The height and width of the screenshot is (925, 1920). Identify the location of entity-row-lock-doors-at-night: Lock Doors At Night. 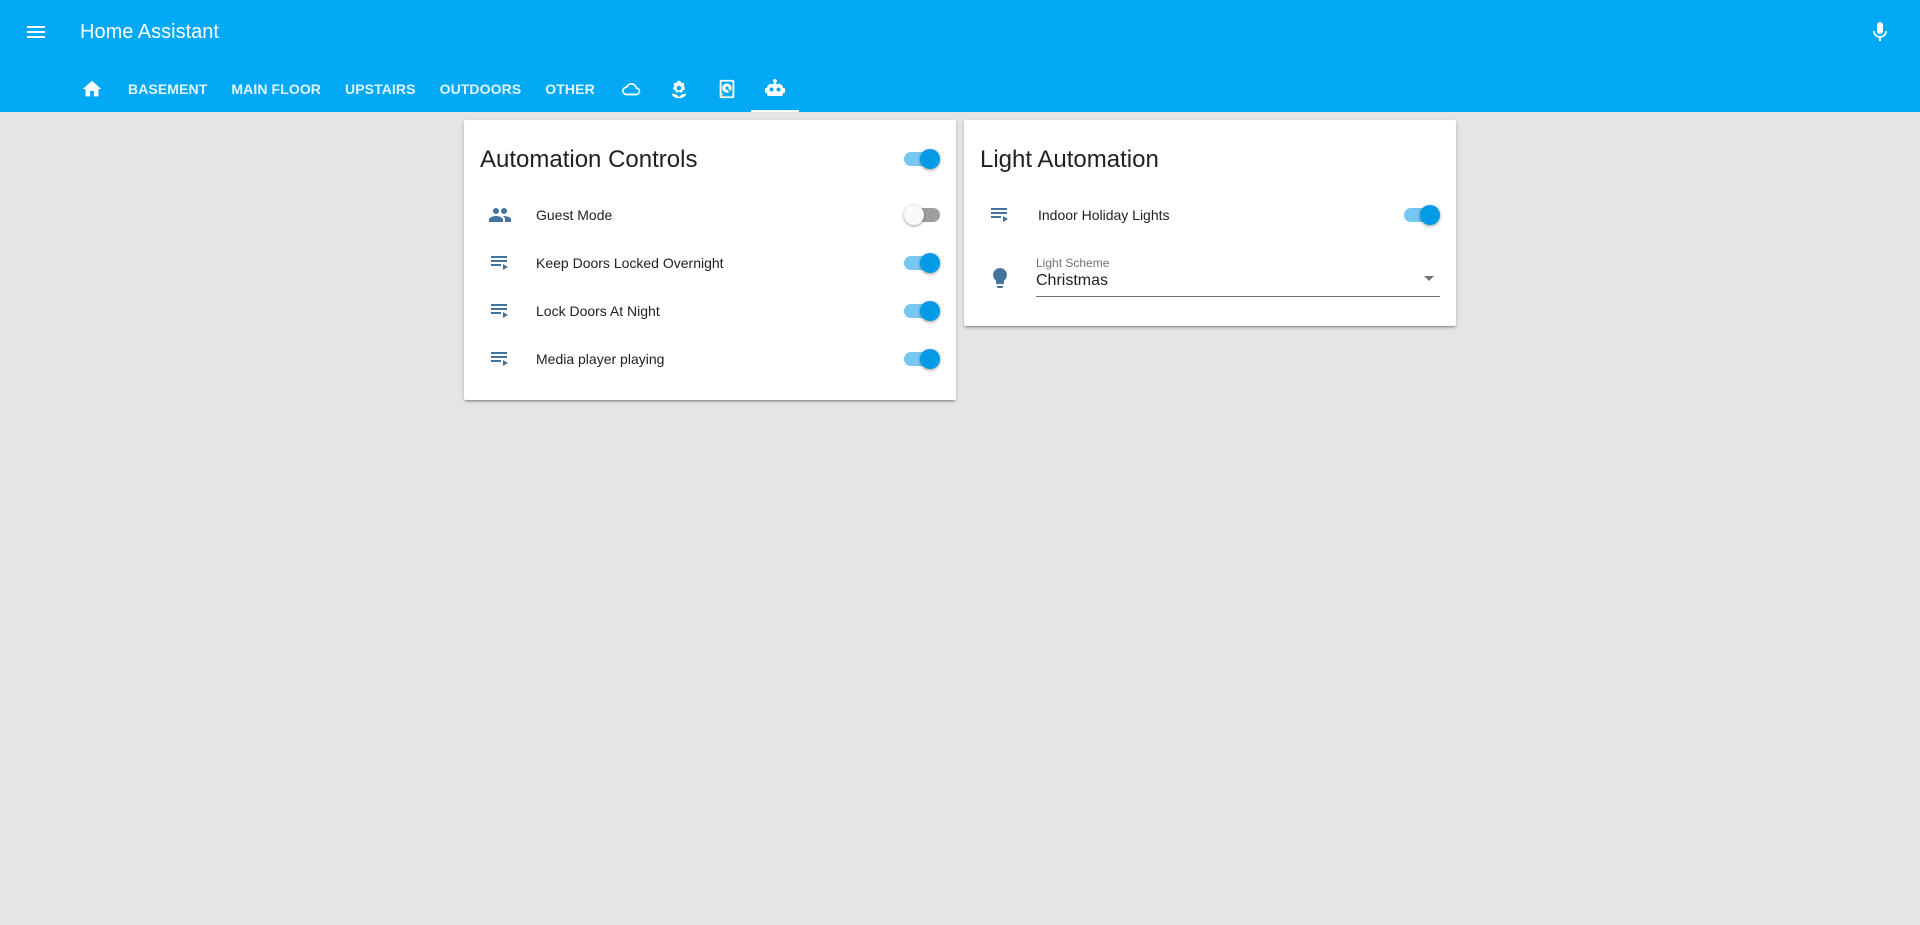
(710, 311).